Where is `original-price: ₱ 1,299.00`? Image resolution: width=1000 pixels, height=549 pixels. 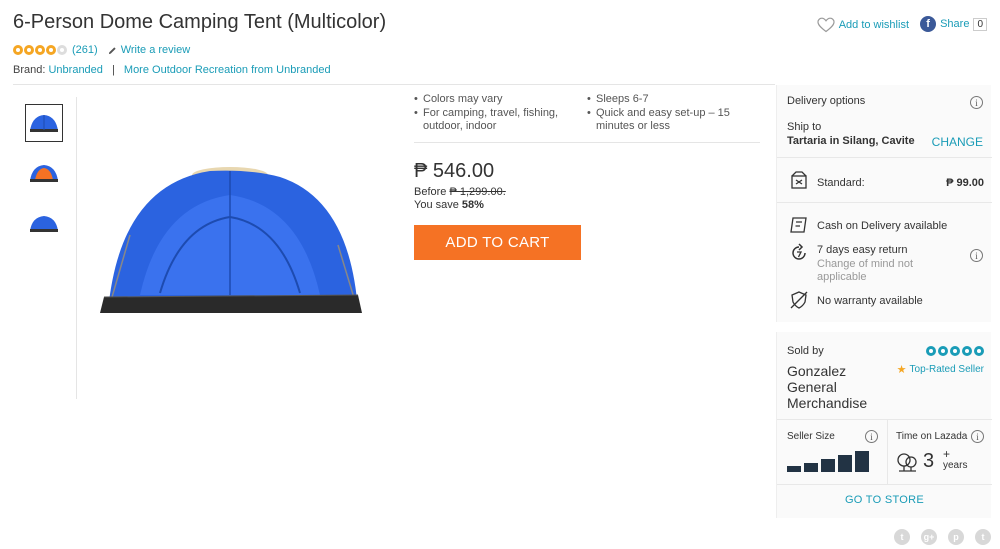
original-price: ₱ 1,299.00 is located at coordinates (476, 192).